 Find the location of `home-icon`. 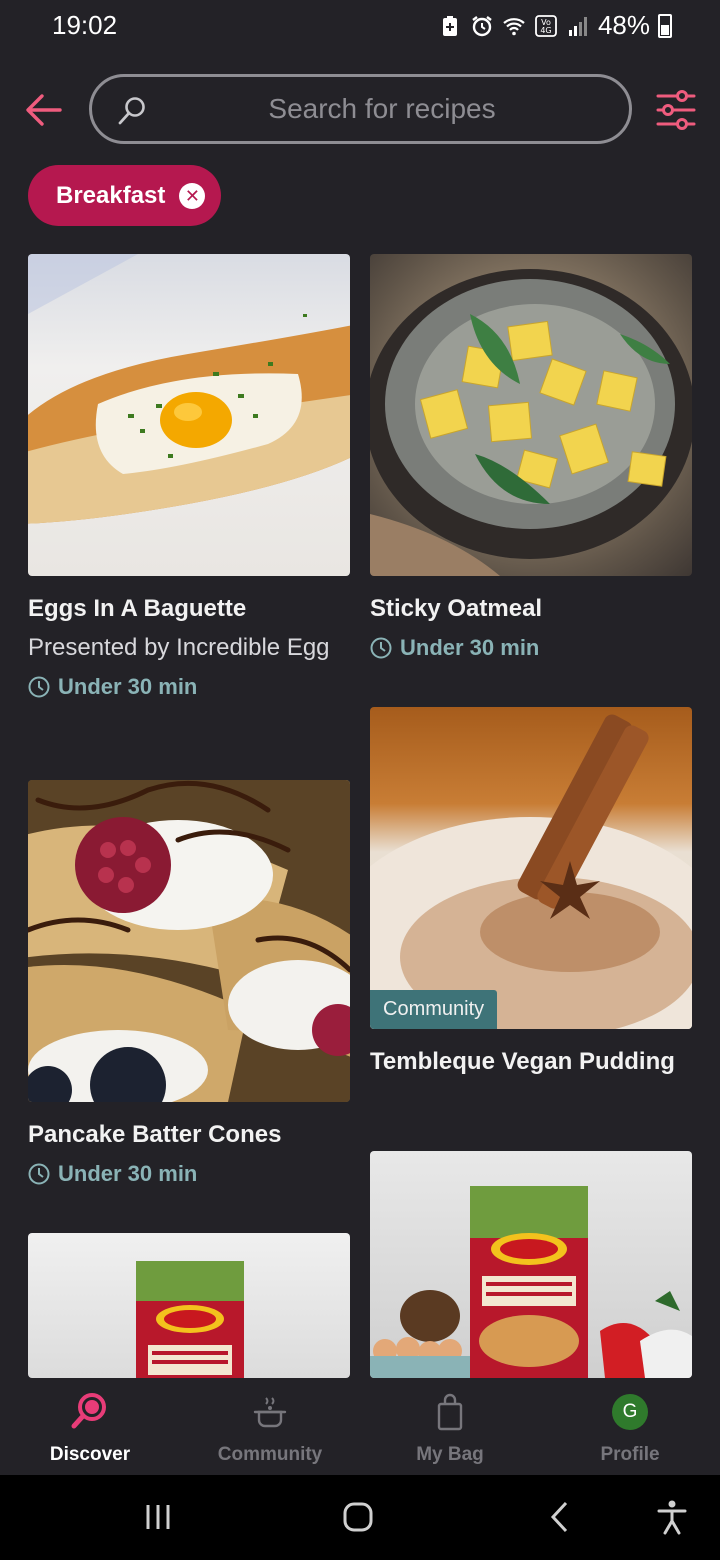

home-icon is located at coordinates (358, 1517).